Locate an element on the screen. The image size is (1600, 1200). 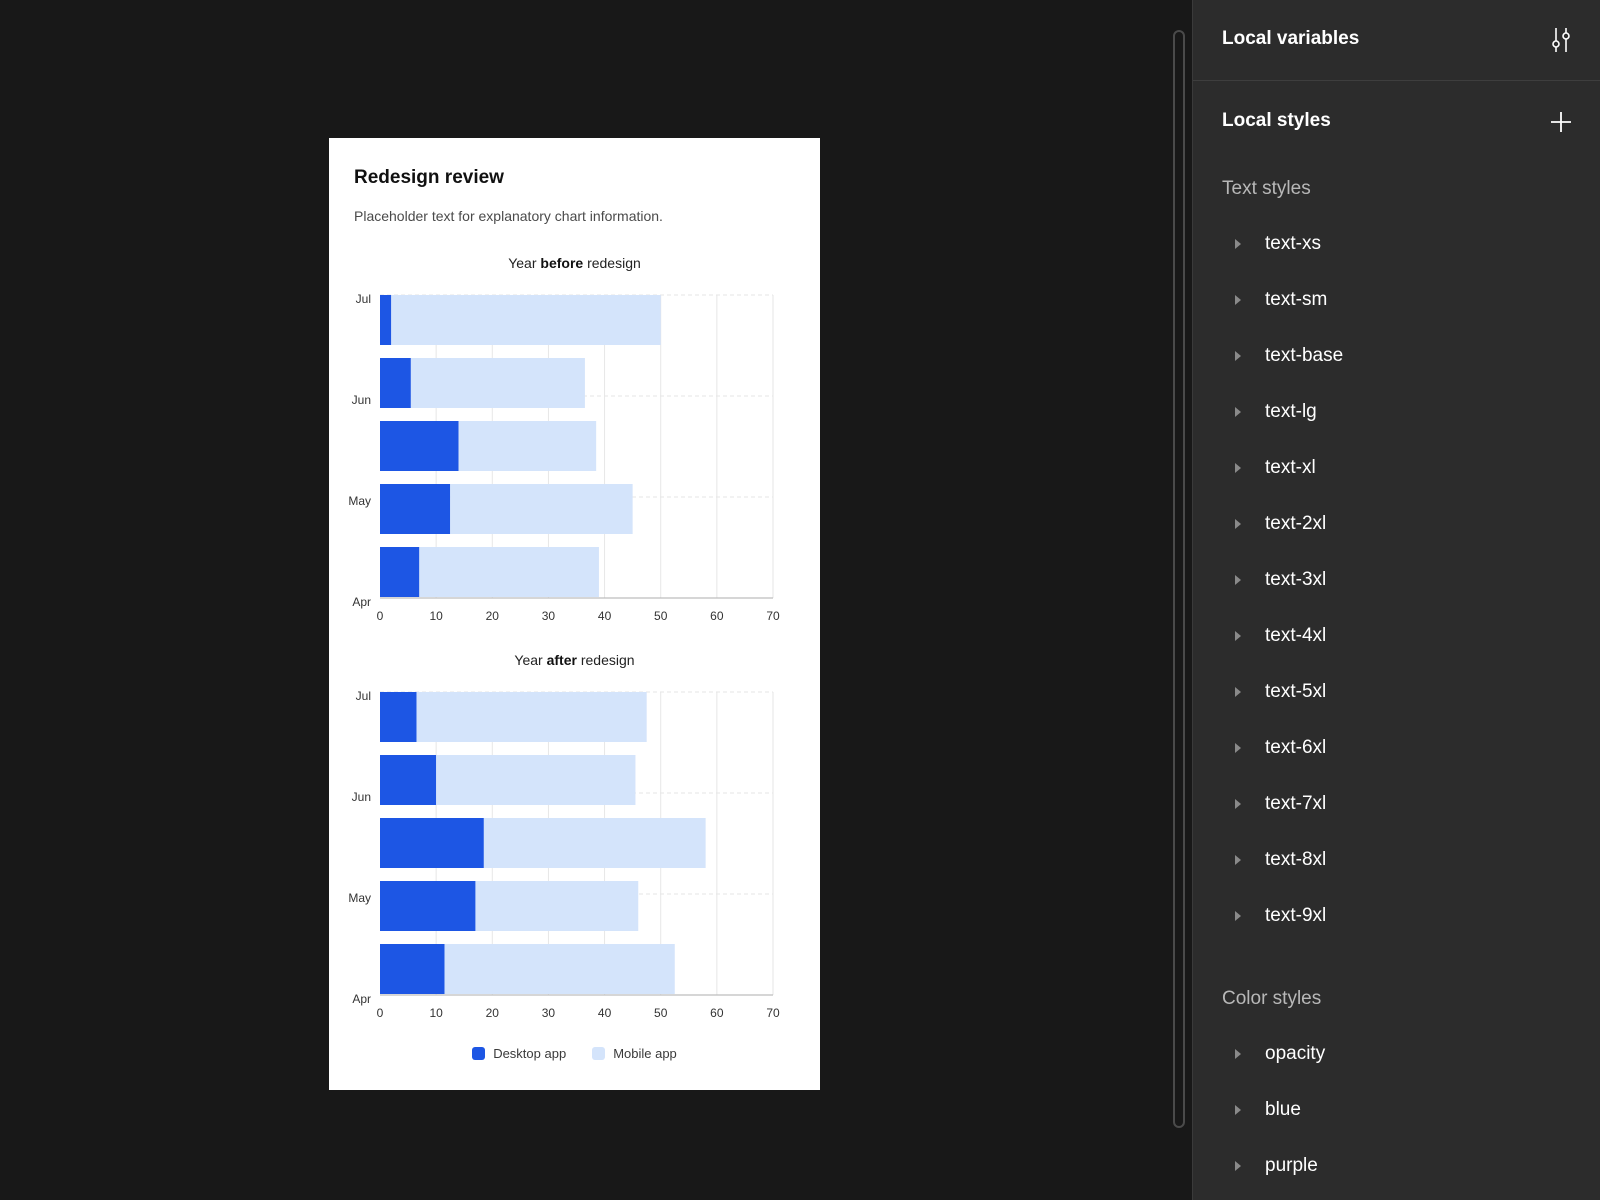
style-item-label: text-2xl is located at coordinates (1296, 523).